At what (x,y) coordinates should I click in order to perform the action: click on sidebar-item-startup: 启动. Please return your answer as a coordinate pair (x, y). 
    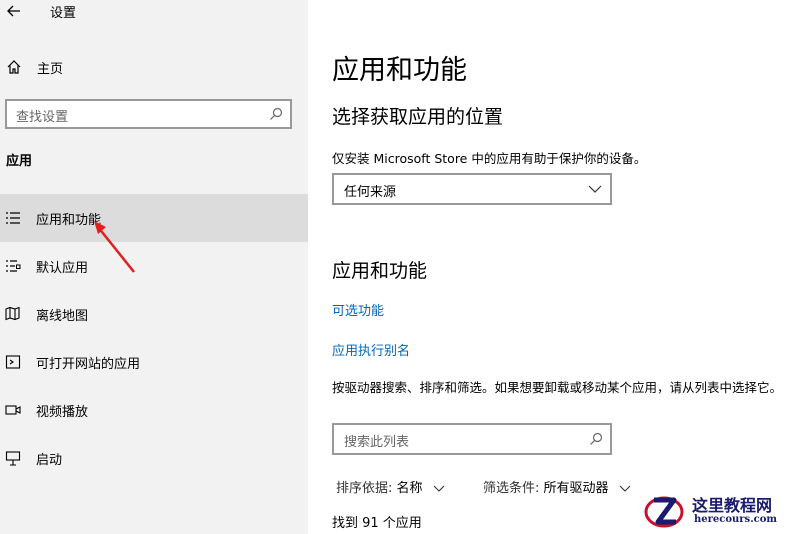
    Looking at the image, I should click on (154, 458).